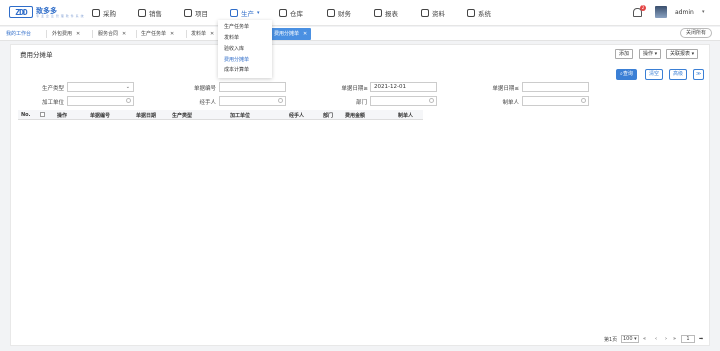 The image size is (720, 351). What do you see at coordinates (236, 69) in the screenshot?
I see `menu-item-cost-calculation: 成本计算单` at bounding box center [236, 69].